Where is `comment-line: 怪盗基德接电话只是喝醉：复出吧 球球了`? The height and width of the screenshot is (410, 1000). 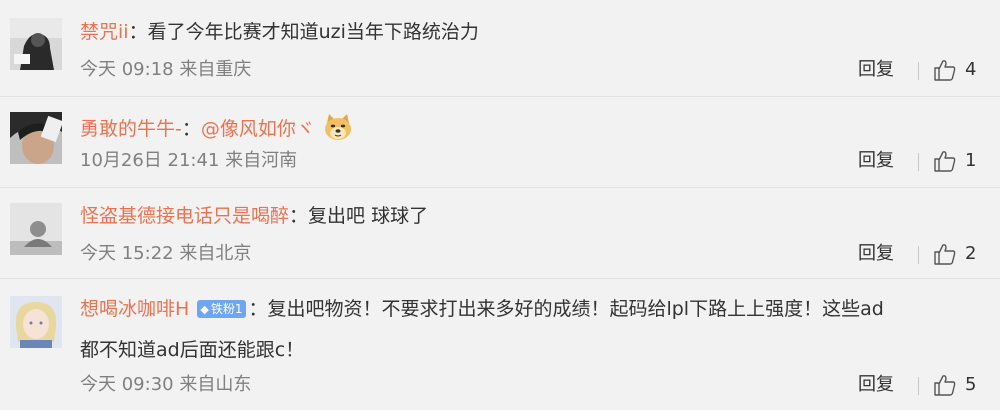
comment-line: 怪盗基德接电话只是喝醉：复出吧 球球了 is located at coordinates (254, 216).